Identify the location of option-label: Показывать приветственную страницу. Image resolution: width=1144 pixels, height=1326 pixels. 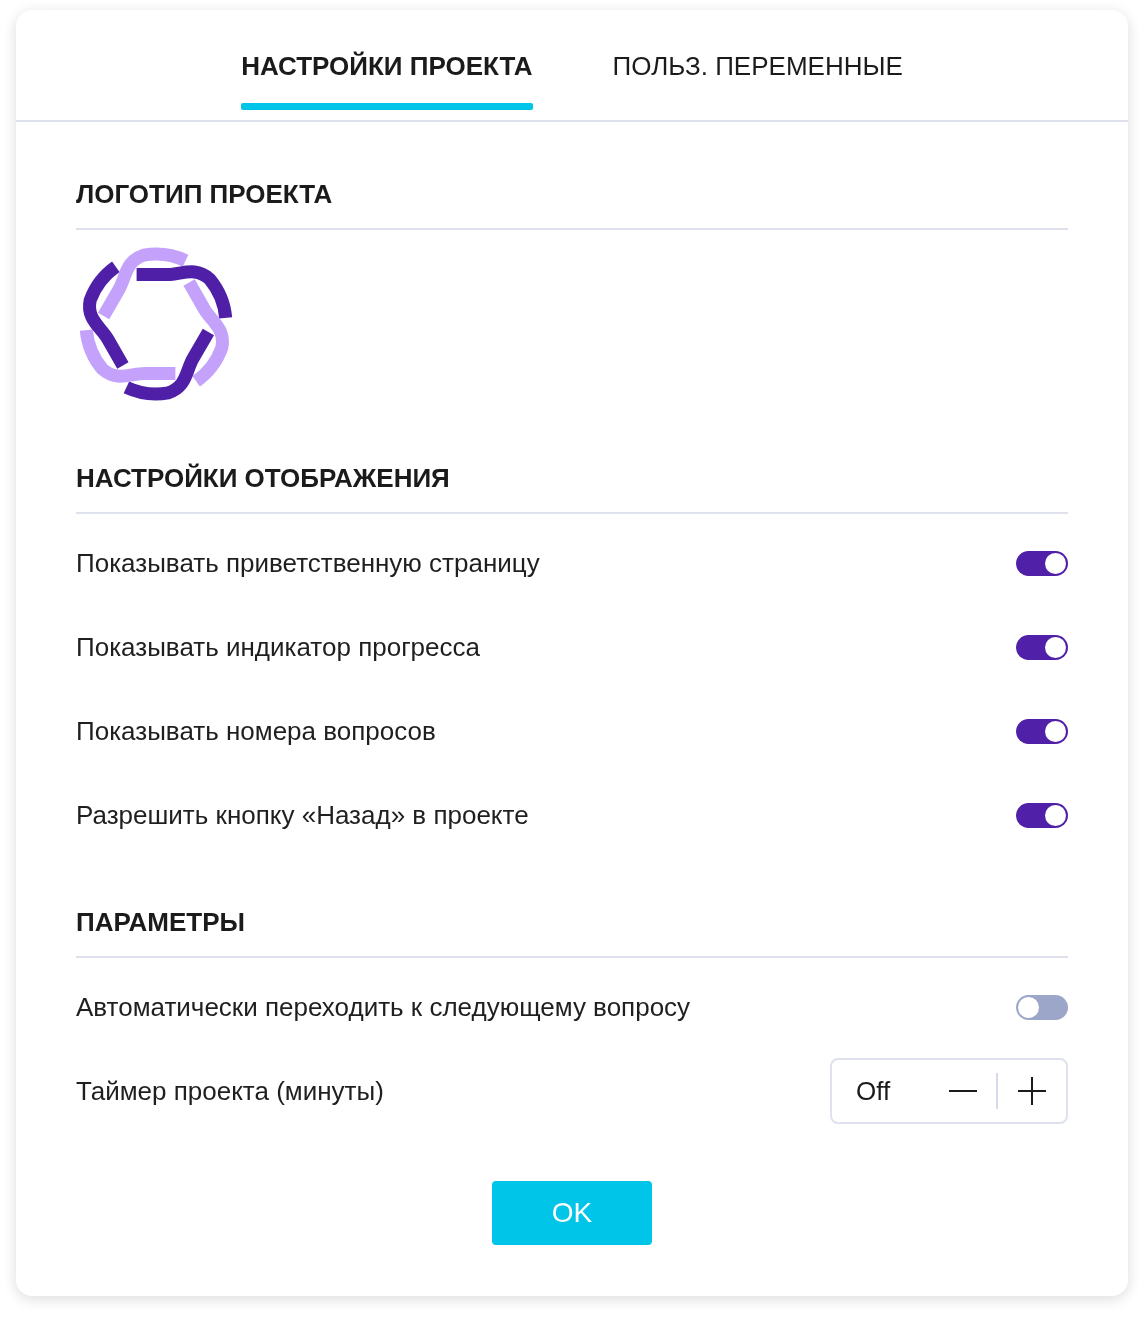
(308, 563).